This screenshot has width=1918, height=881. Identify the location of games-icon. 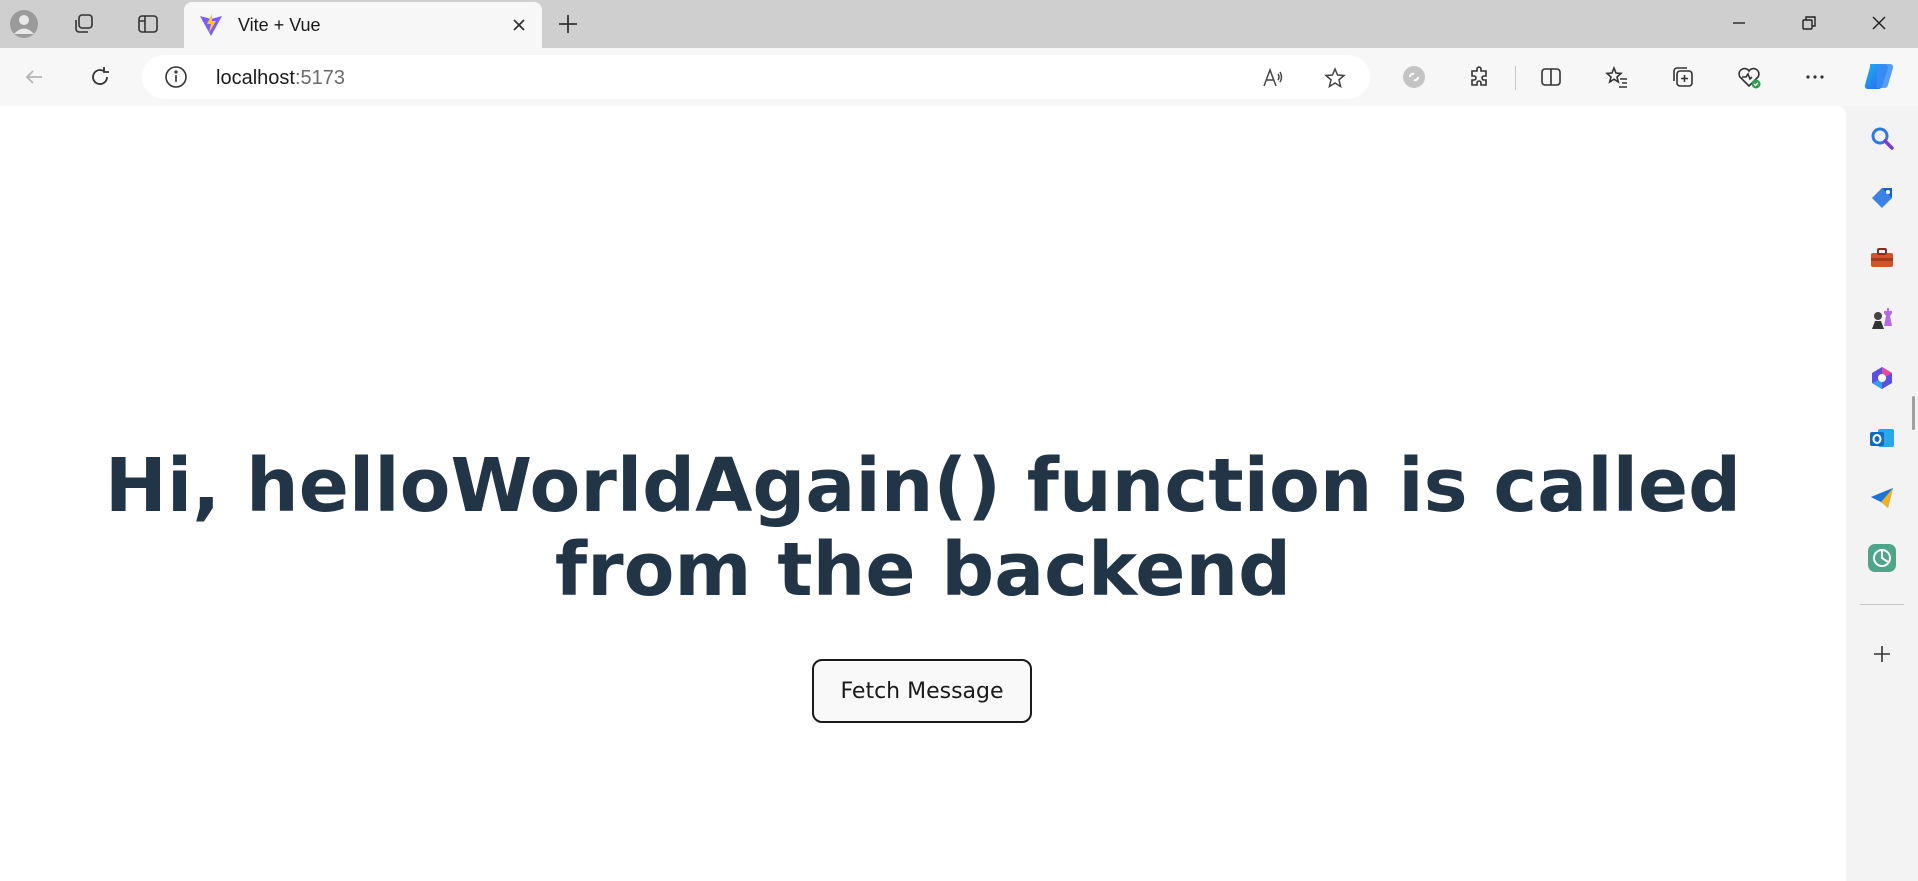
(1882, 318).